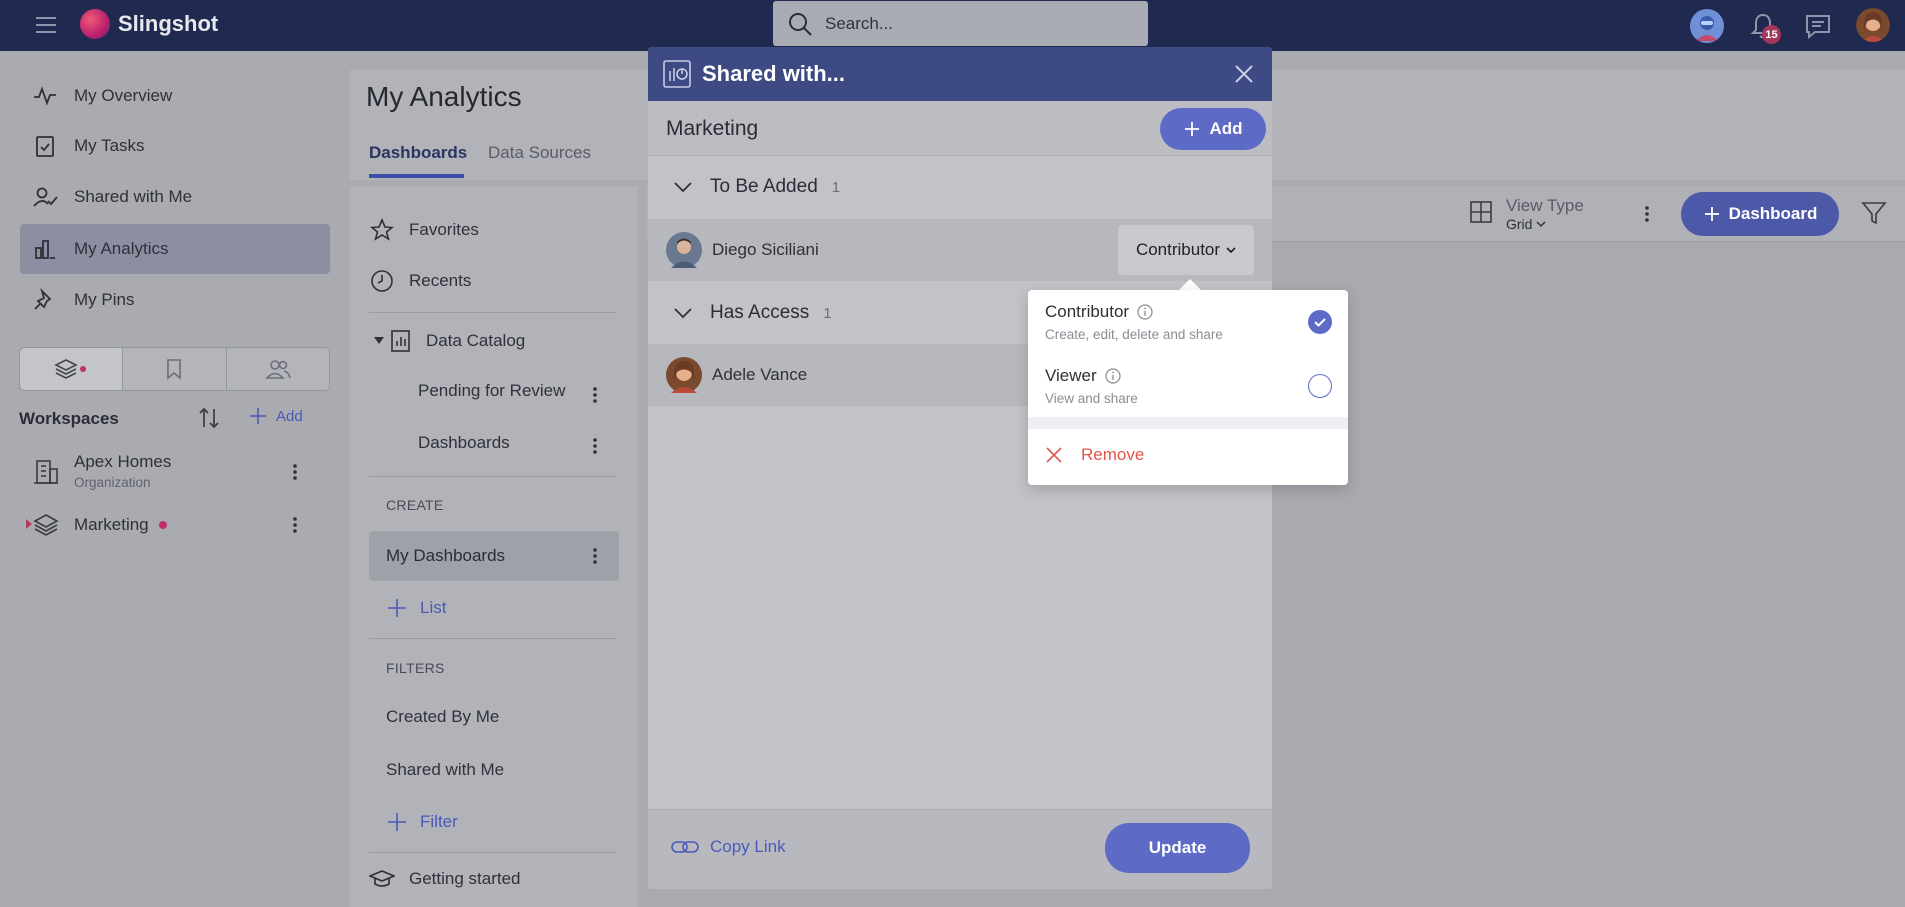 This screenshot has width=1905, height=907. Describe the element at coordinates (1320, 386) in the screenshot. I see `radio-unselected-icon` at that location.